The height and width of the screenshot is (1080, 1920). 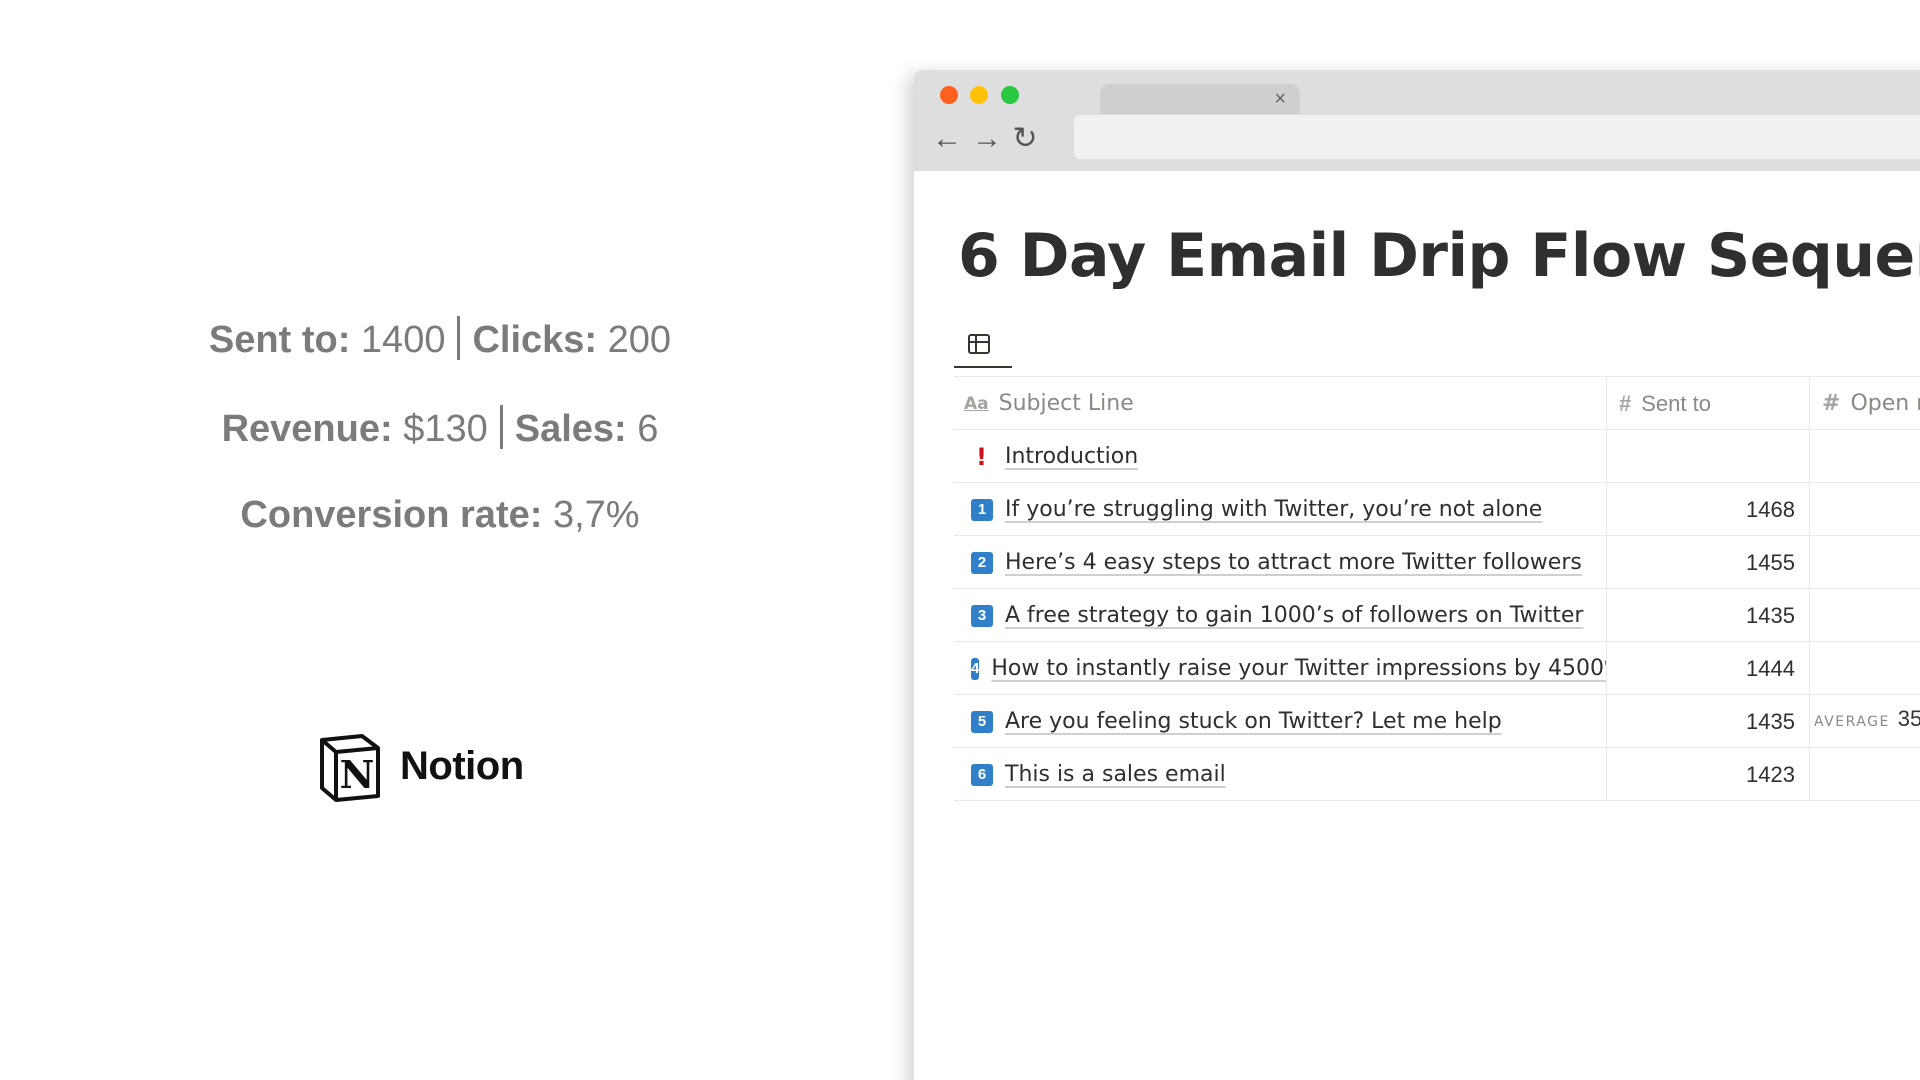 What do you see at coordinates (1280, 456) in the screenshot?
I see `subject-cell: ! Introduction` at bounding box center [1280, 456].